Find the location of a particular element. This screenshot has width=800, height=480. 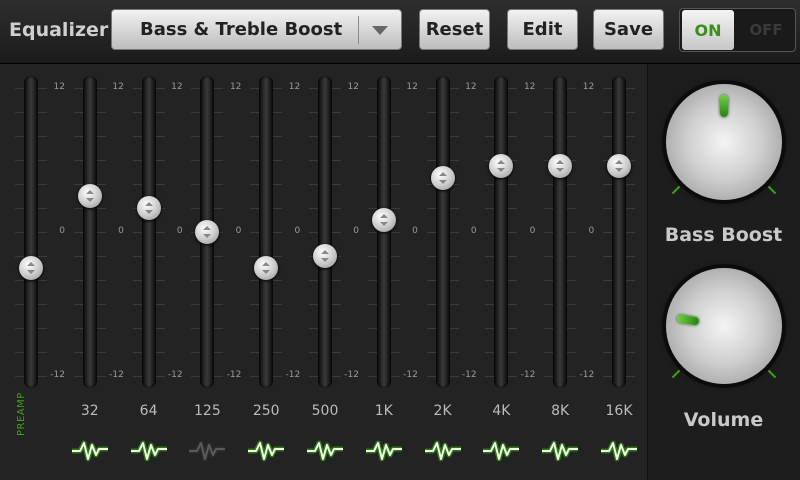

volume-label: Volume is located at coordinates (723, 420).